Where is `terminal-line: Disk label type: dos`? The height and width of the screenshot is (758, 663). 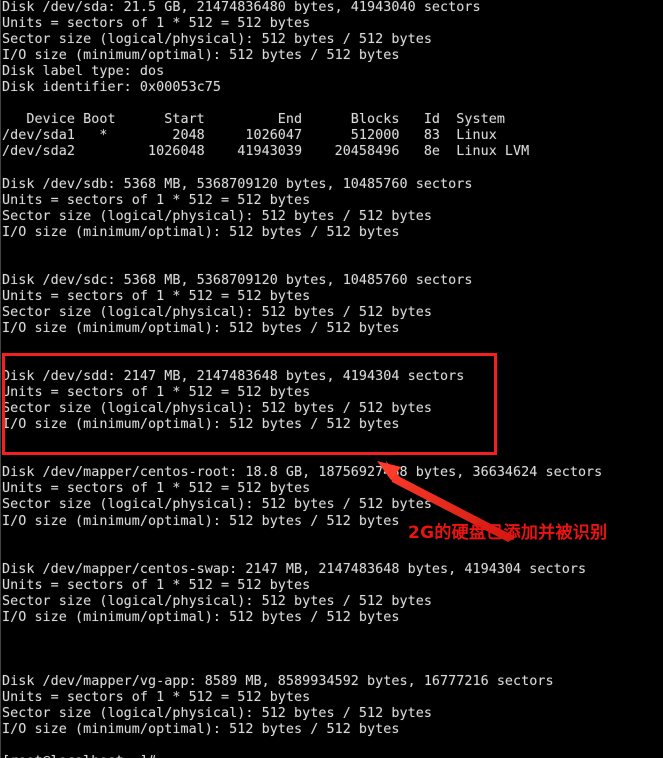 terminal-line: Disk label type: dos is located at coordinates (83, 72).